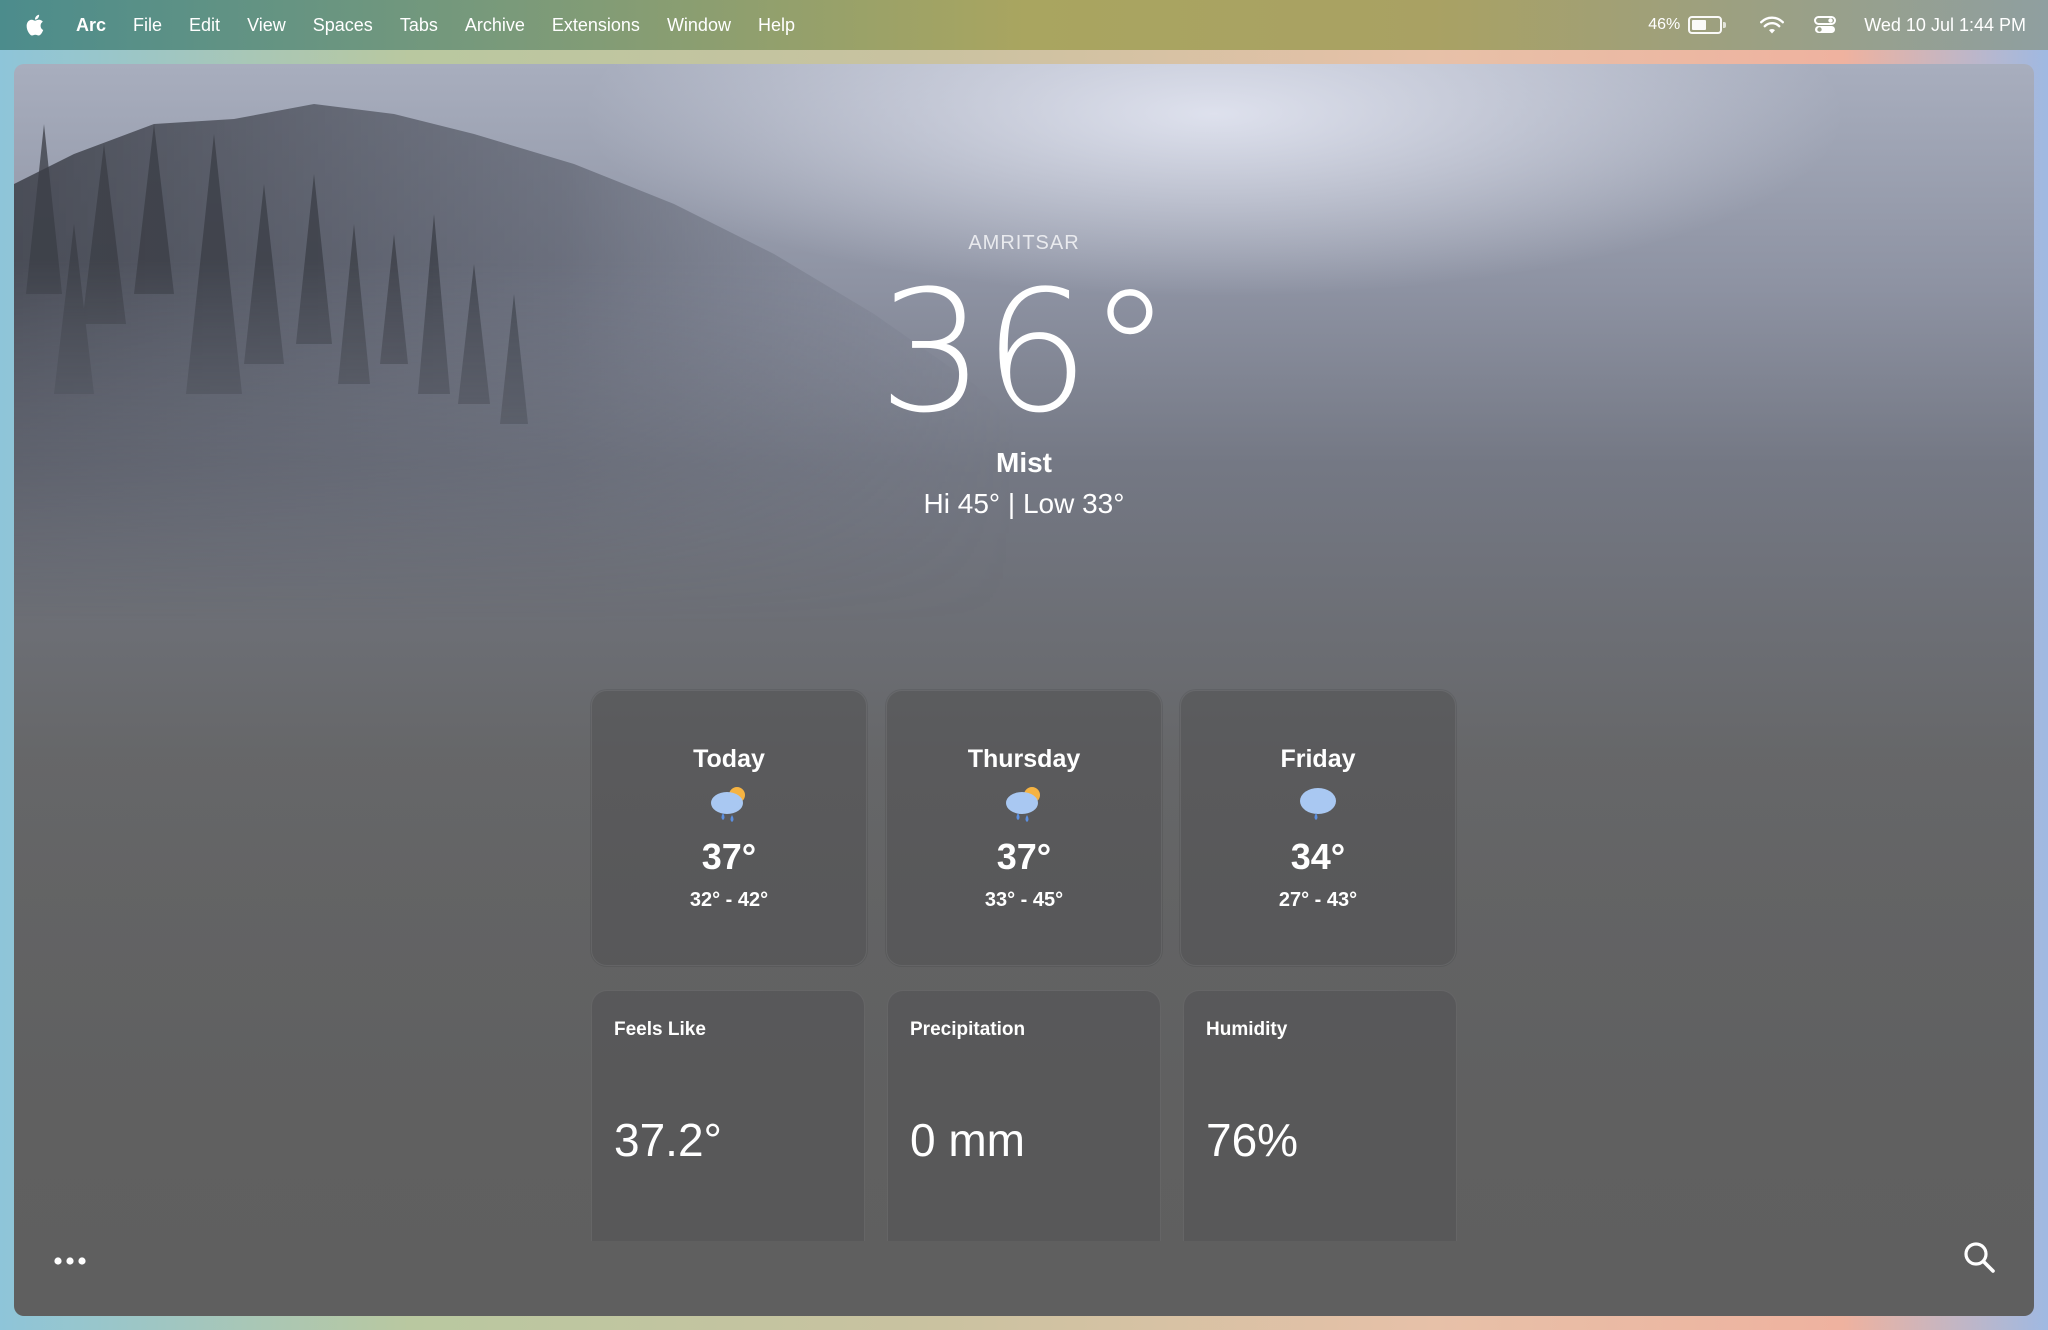  I want to click on battery-icon, so click(1705, 25).